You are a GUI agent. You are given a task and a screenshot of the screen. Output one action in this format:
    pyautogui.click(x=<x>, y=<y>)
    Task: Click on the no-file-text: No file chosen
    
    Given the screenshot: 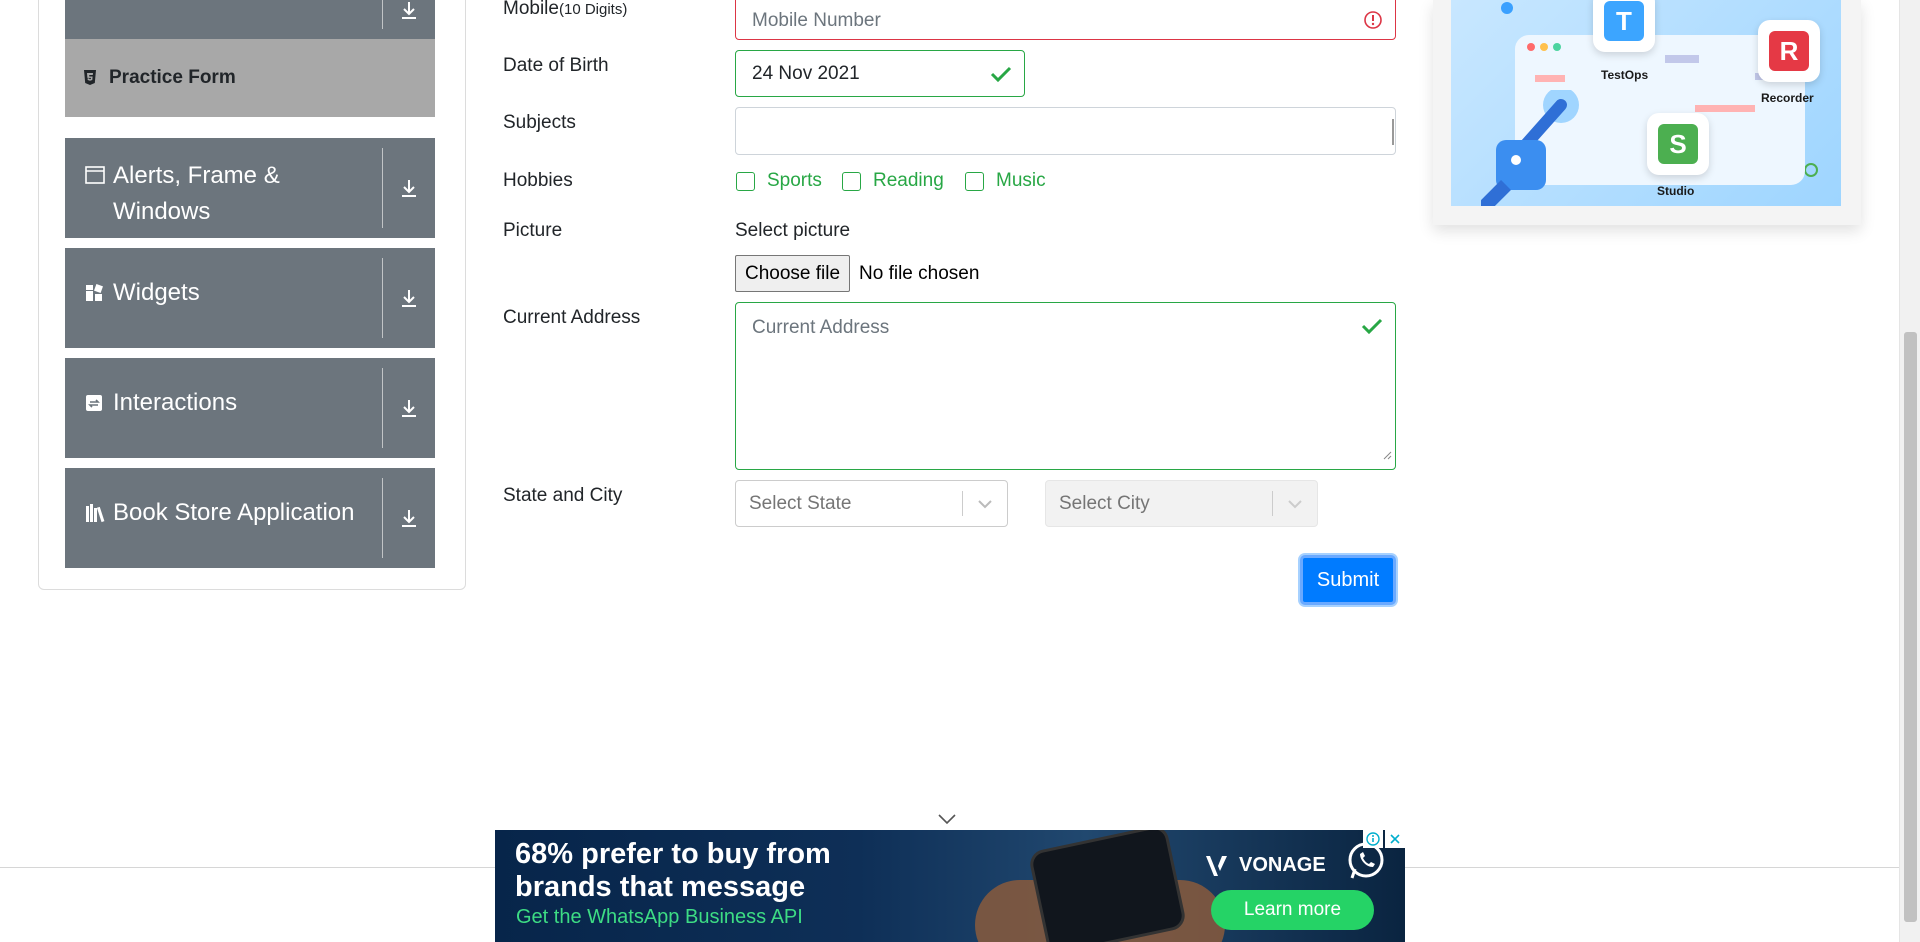 What is the action you would take?
    pyautogui.click(x=919, y=273)
    